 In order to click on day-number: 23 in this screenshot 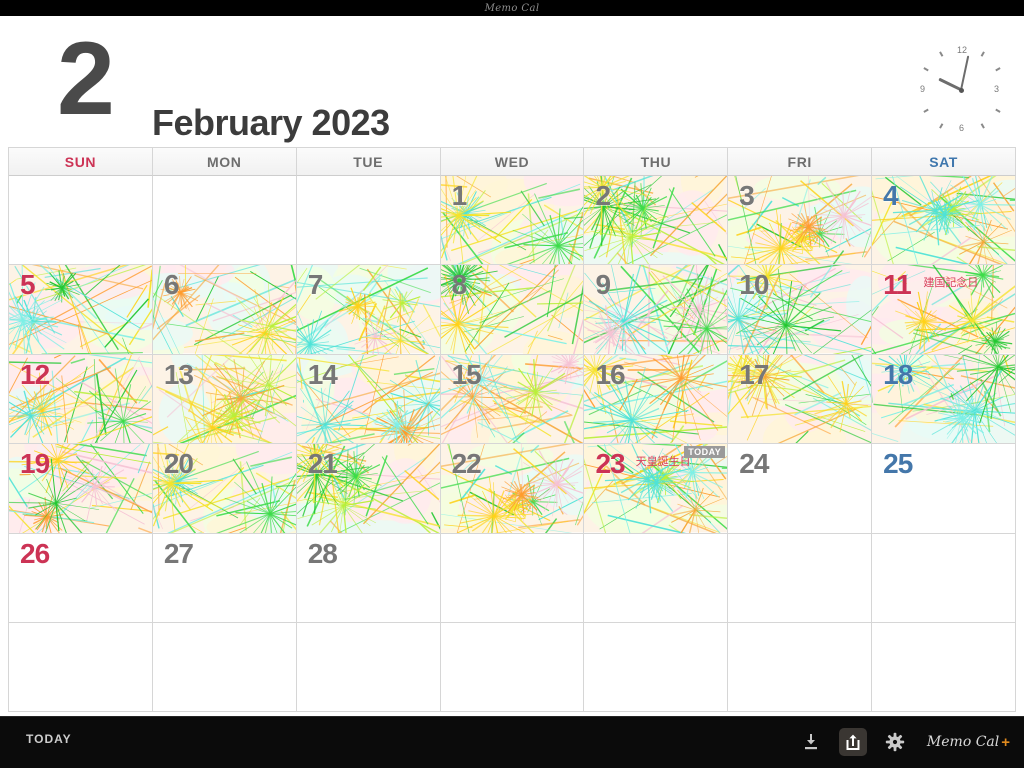, I will do `click(610, 464)`.